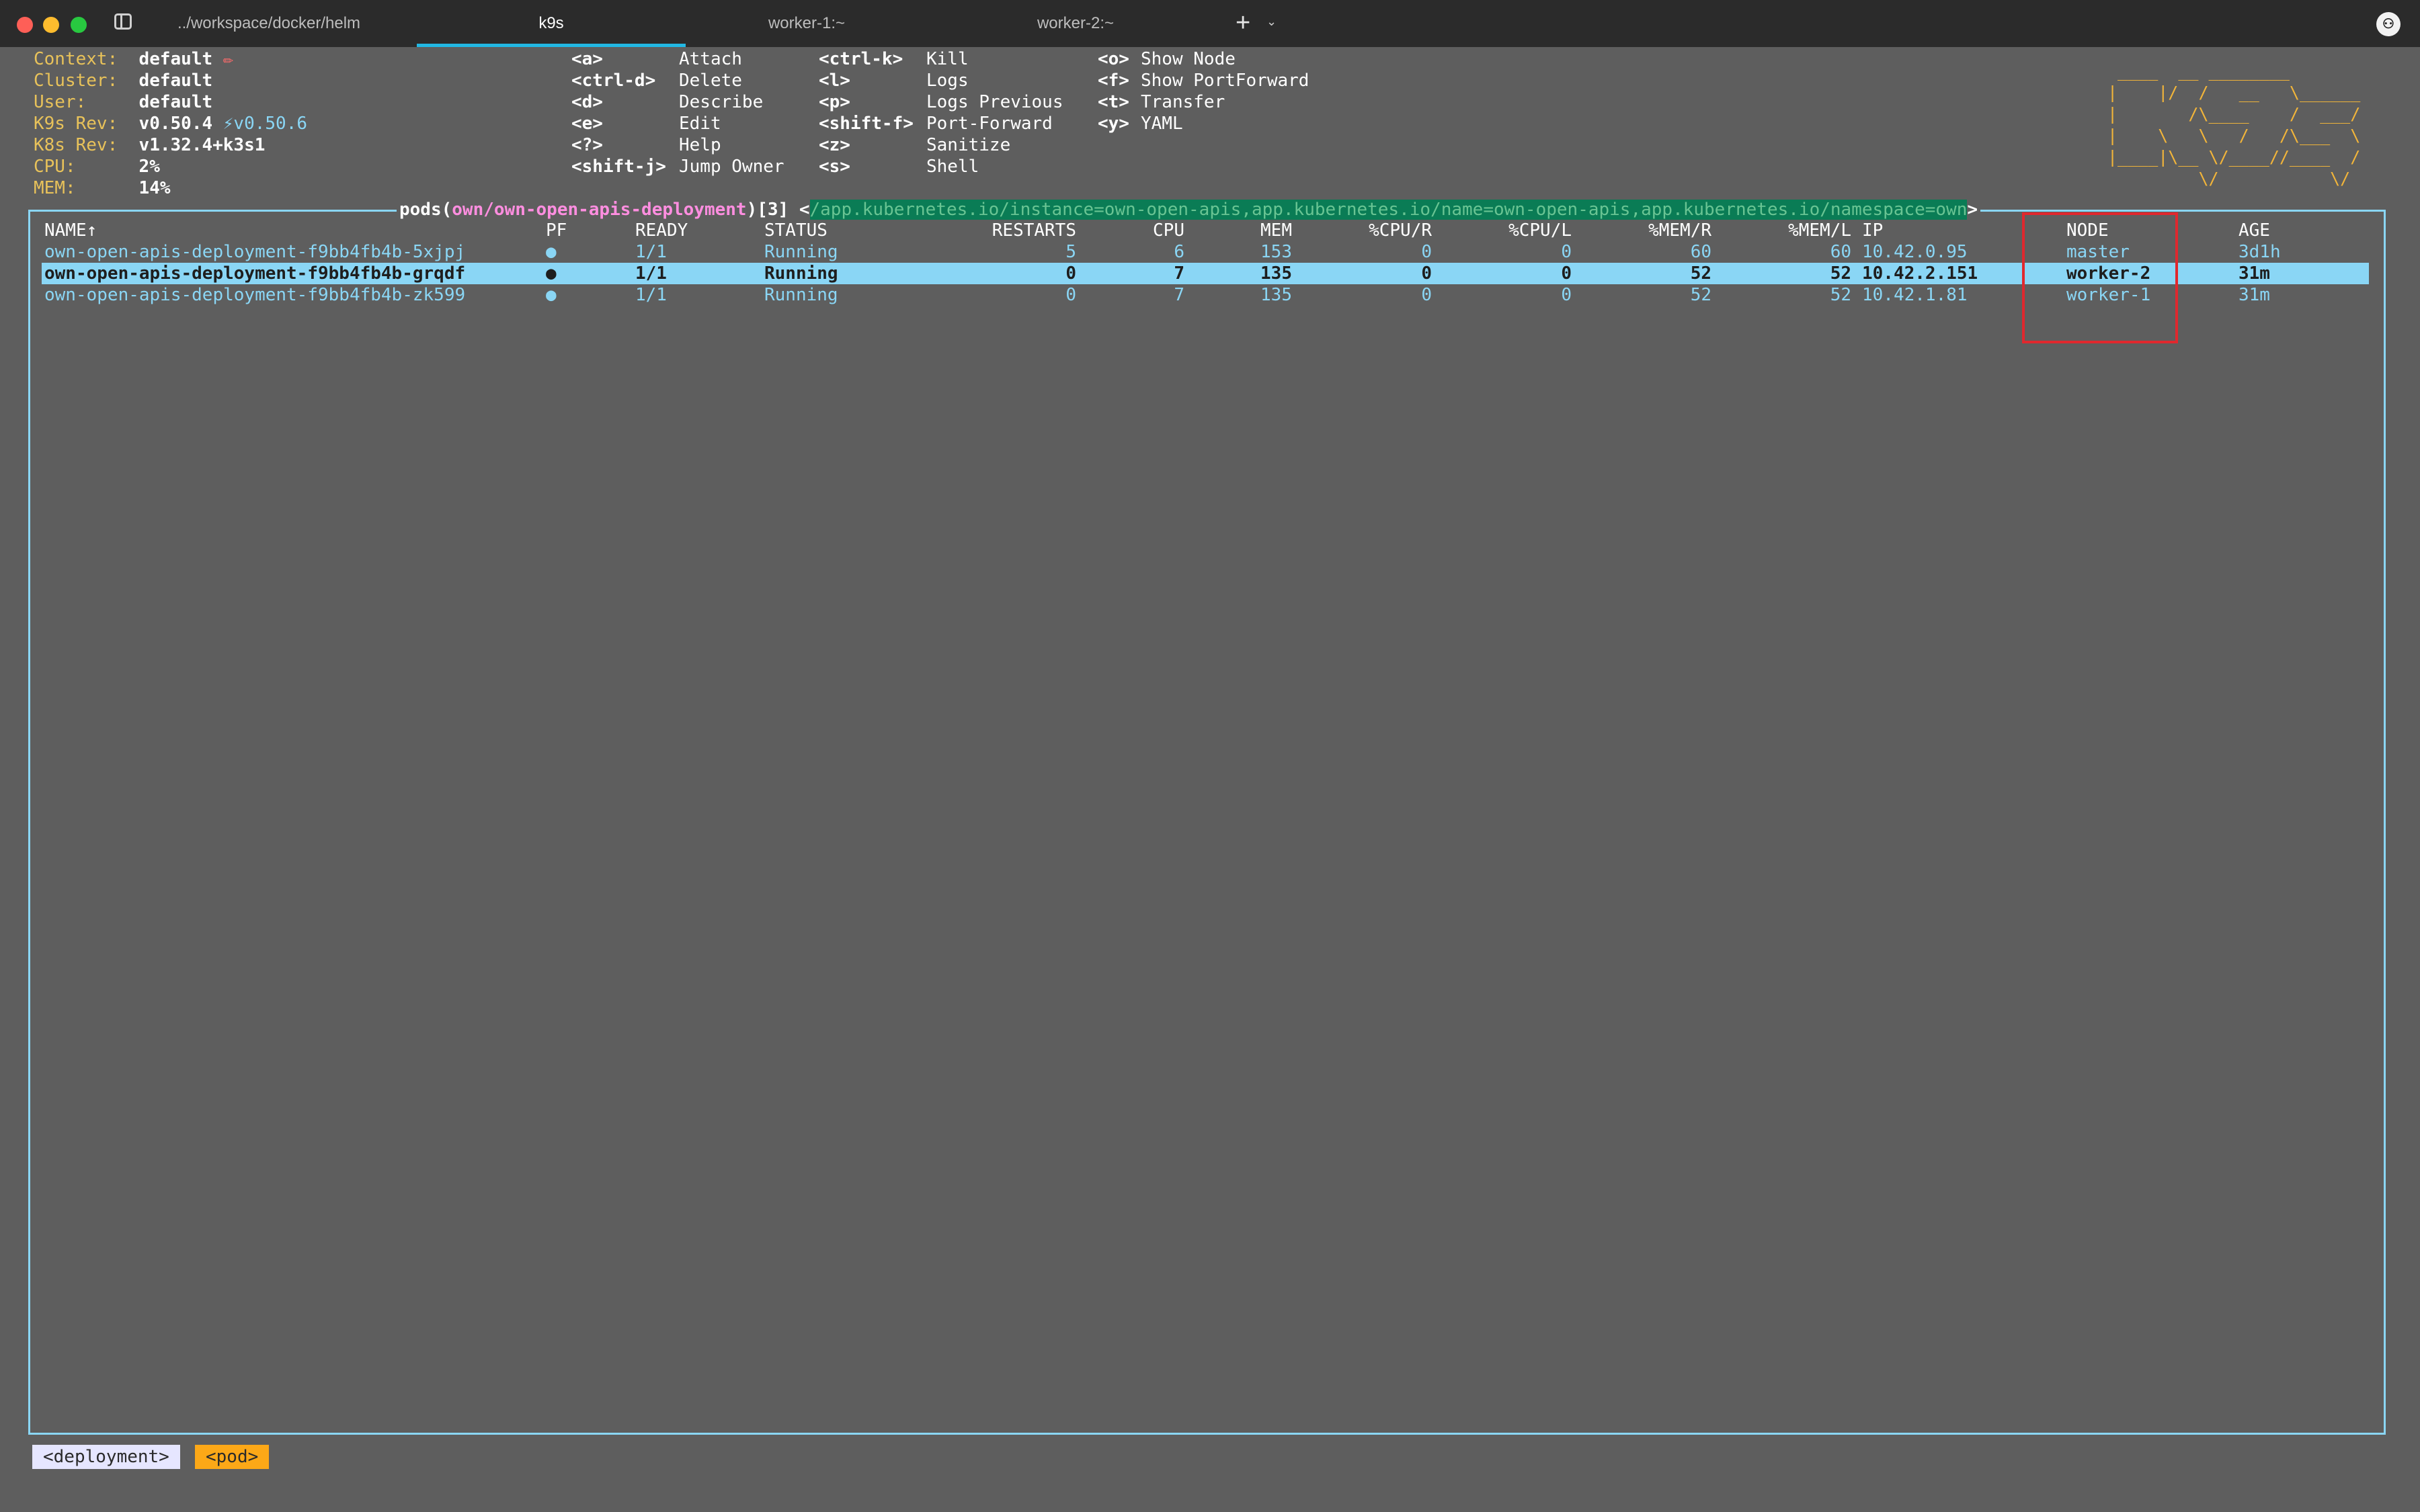 The width and height of the screenshot is (2420, 1512). I want to click on info-key: User:, so click(61, 102).